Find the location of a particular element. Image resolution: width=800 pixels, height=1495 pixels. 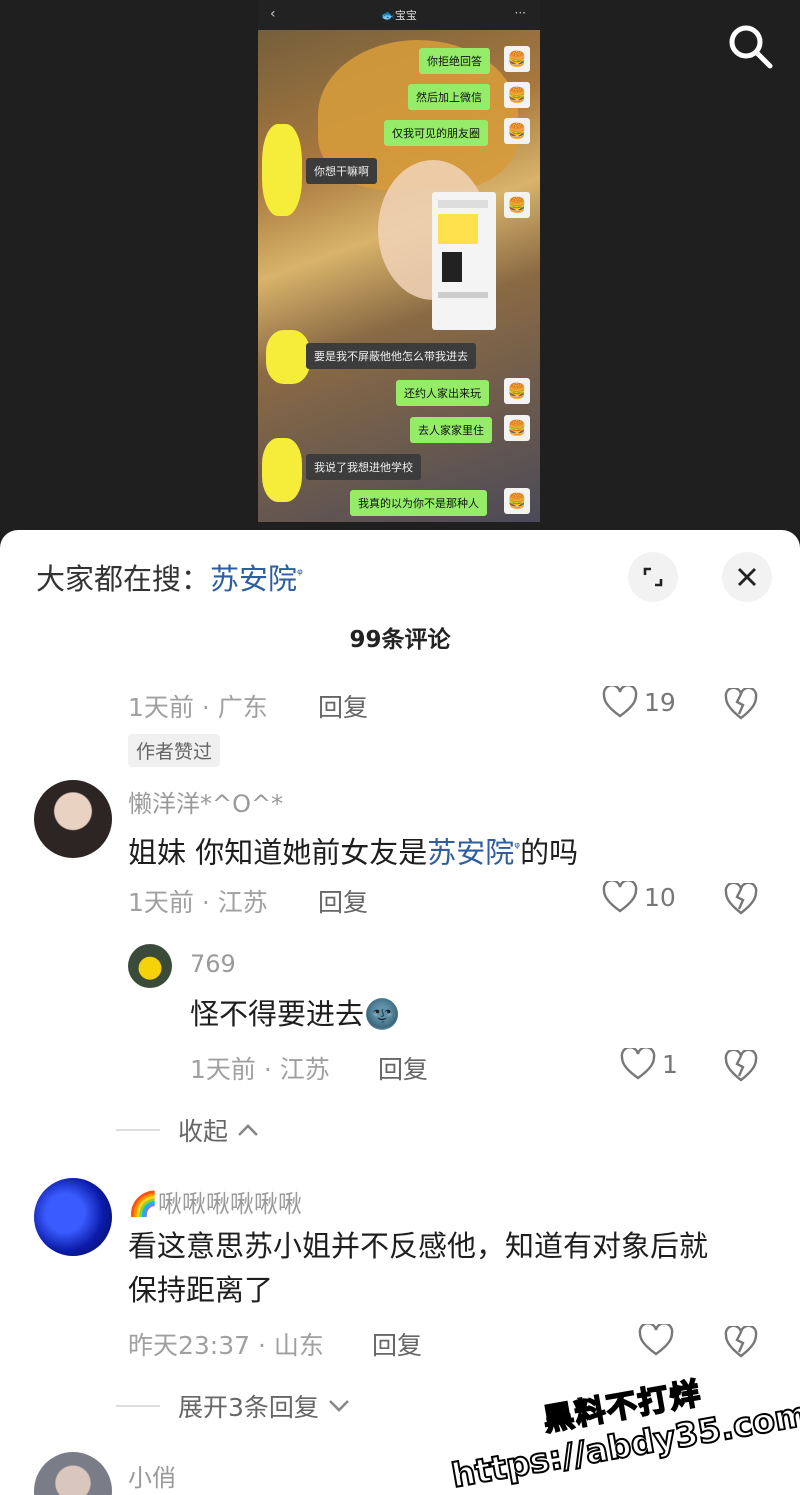

close-button is located at coordinates (747, 577).